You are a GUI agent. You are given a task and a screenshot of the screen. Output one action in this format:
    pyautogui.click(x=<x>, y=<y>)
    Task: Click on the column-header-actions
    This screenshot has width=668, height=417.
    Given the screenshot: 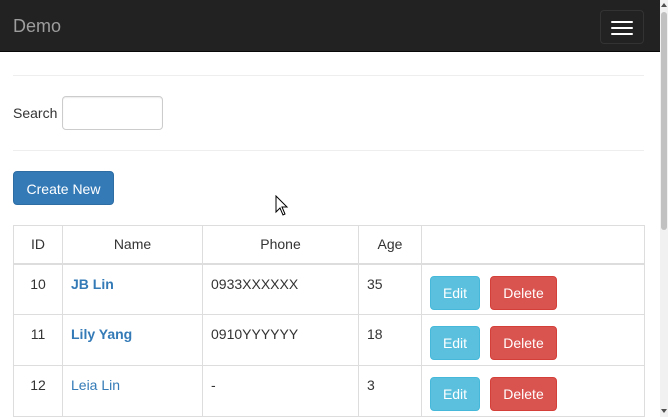 What is the action you would take?
    pyautogui.click(x=533, y=245)
    